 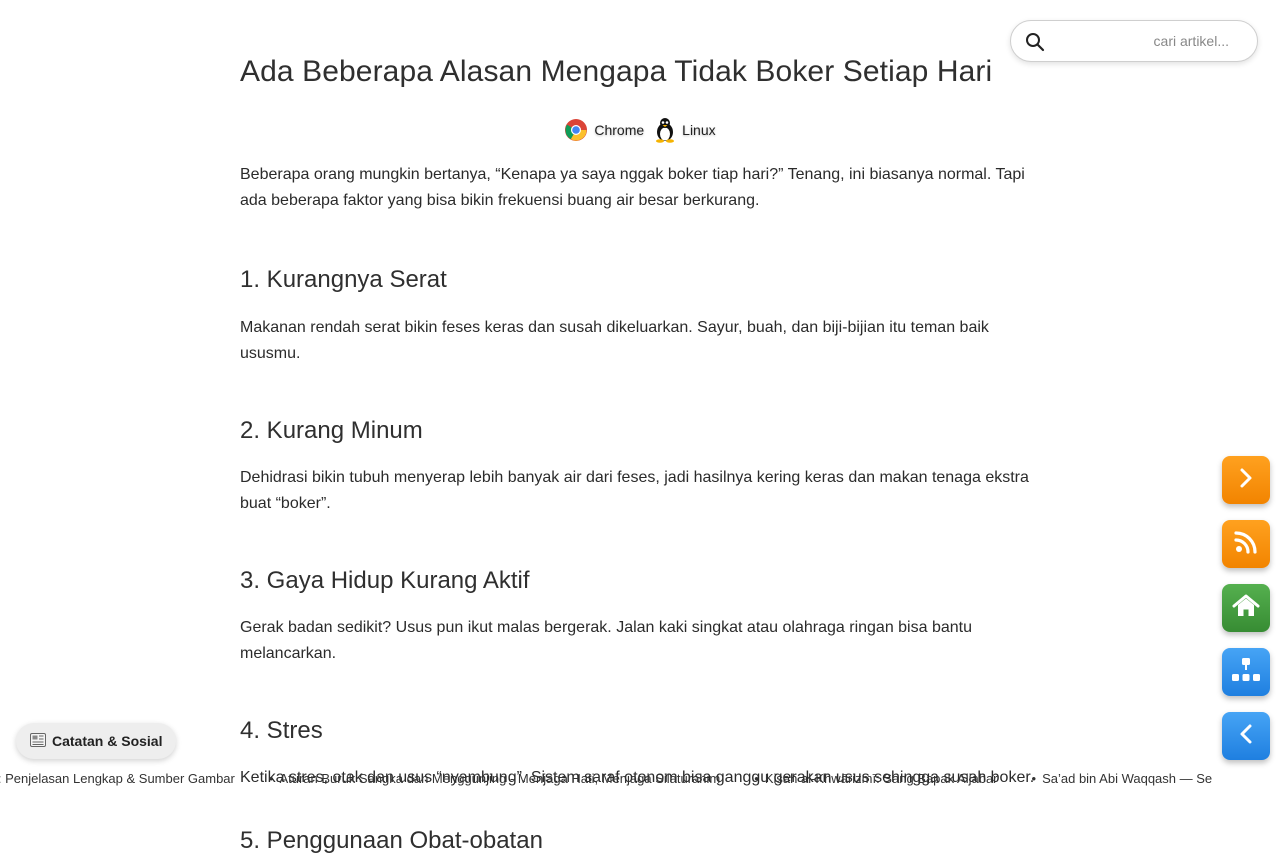 What do you see at coordinates (391, 840) in the screenshot?
I see `section-heading: 5. Penggunaan Obat-obatan` at bounding box center [391, 840].